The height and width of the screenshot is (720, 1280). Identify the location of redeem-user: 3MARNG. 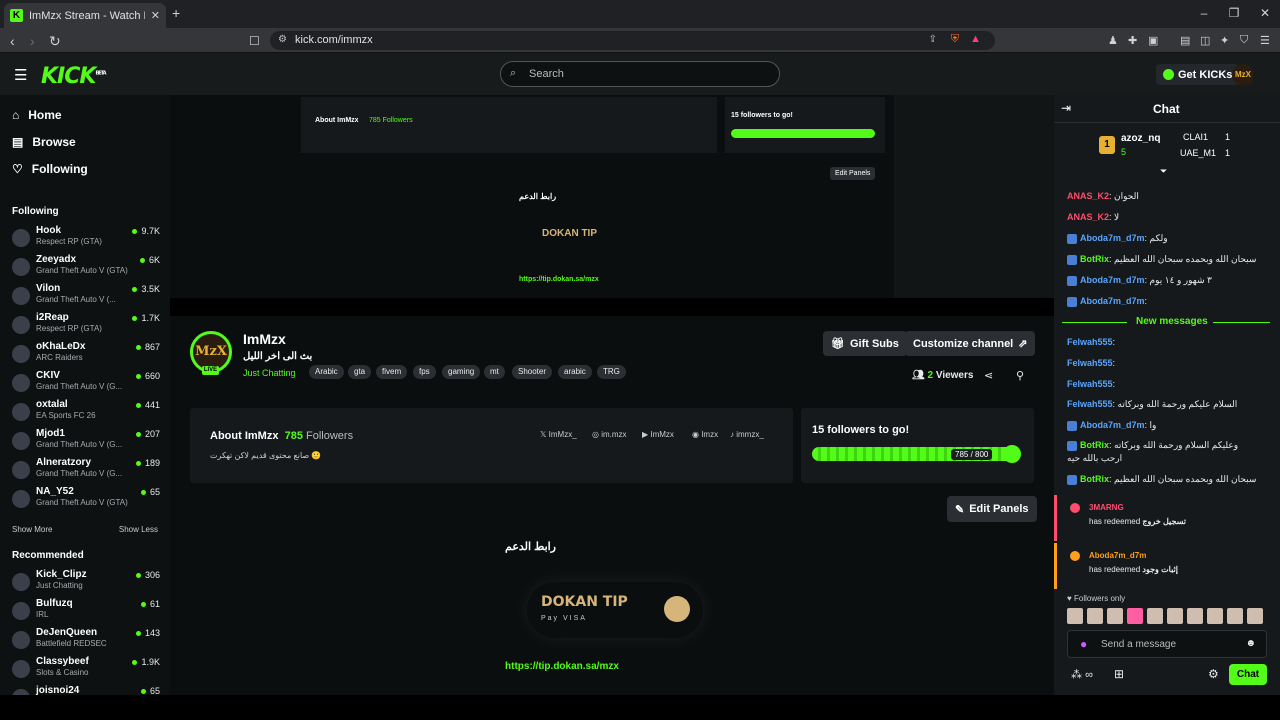
(1106, 507).